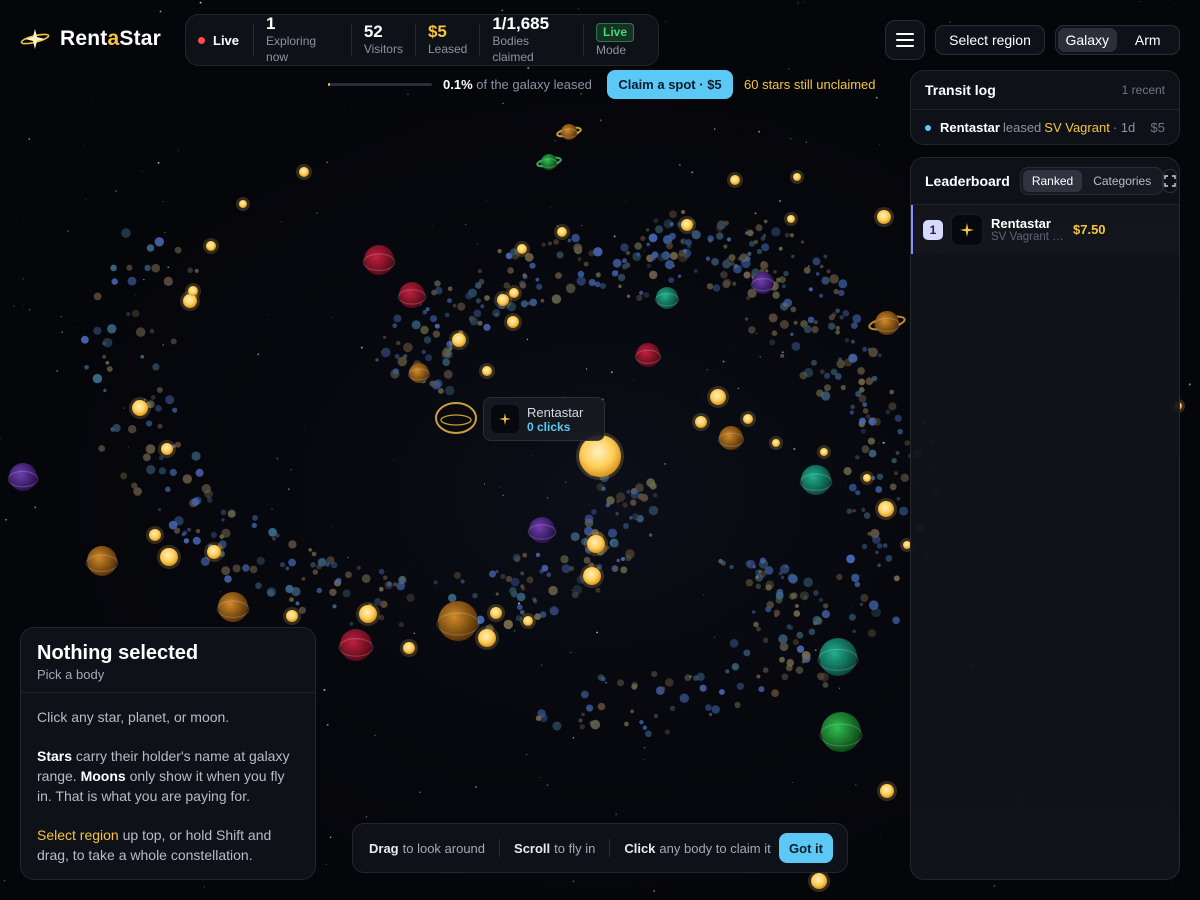 This screenshot has height=900, width=1200. What do you see at coordinates (555, 412) in the screenshot?
I see `tooltip-name: Rentastar` at bounding box center [555, 412].